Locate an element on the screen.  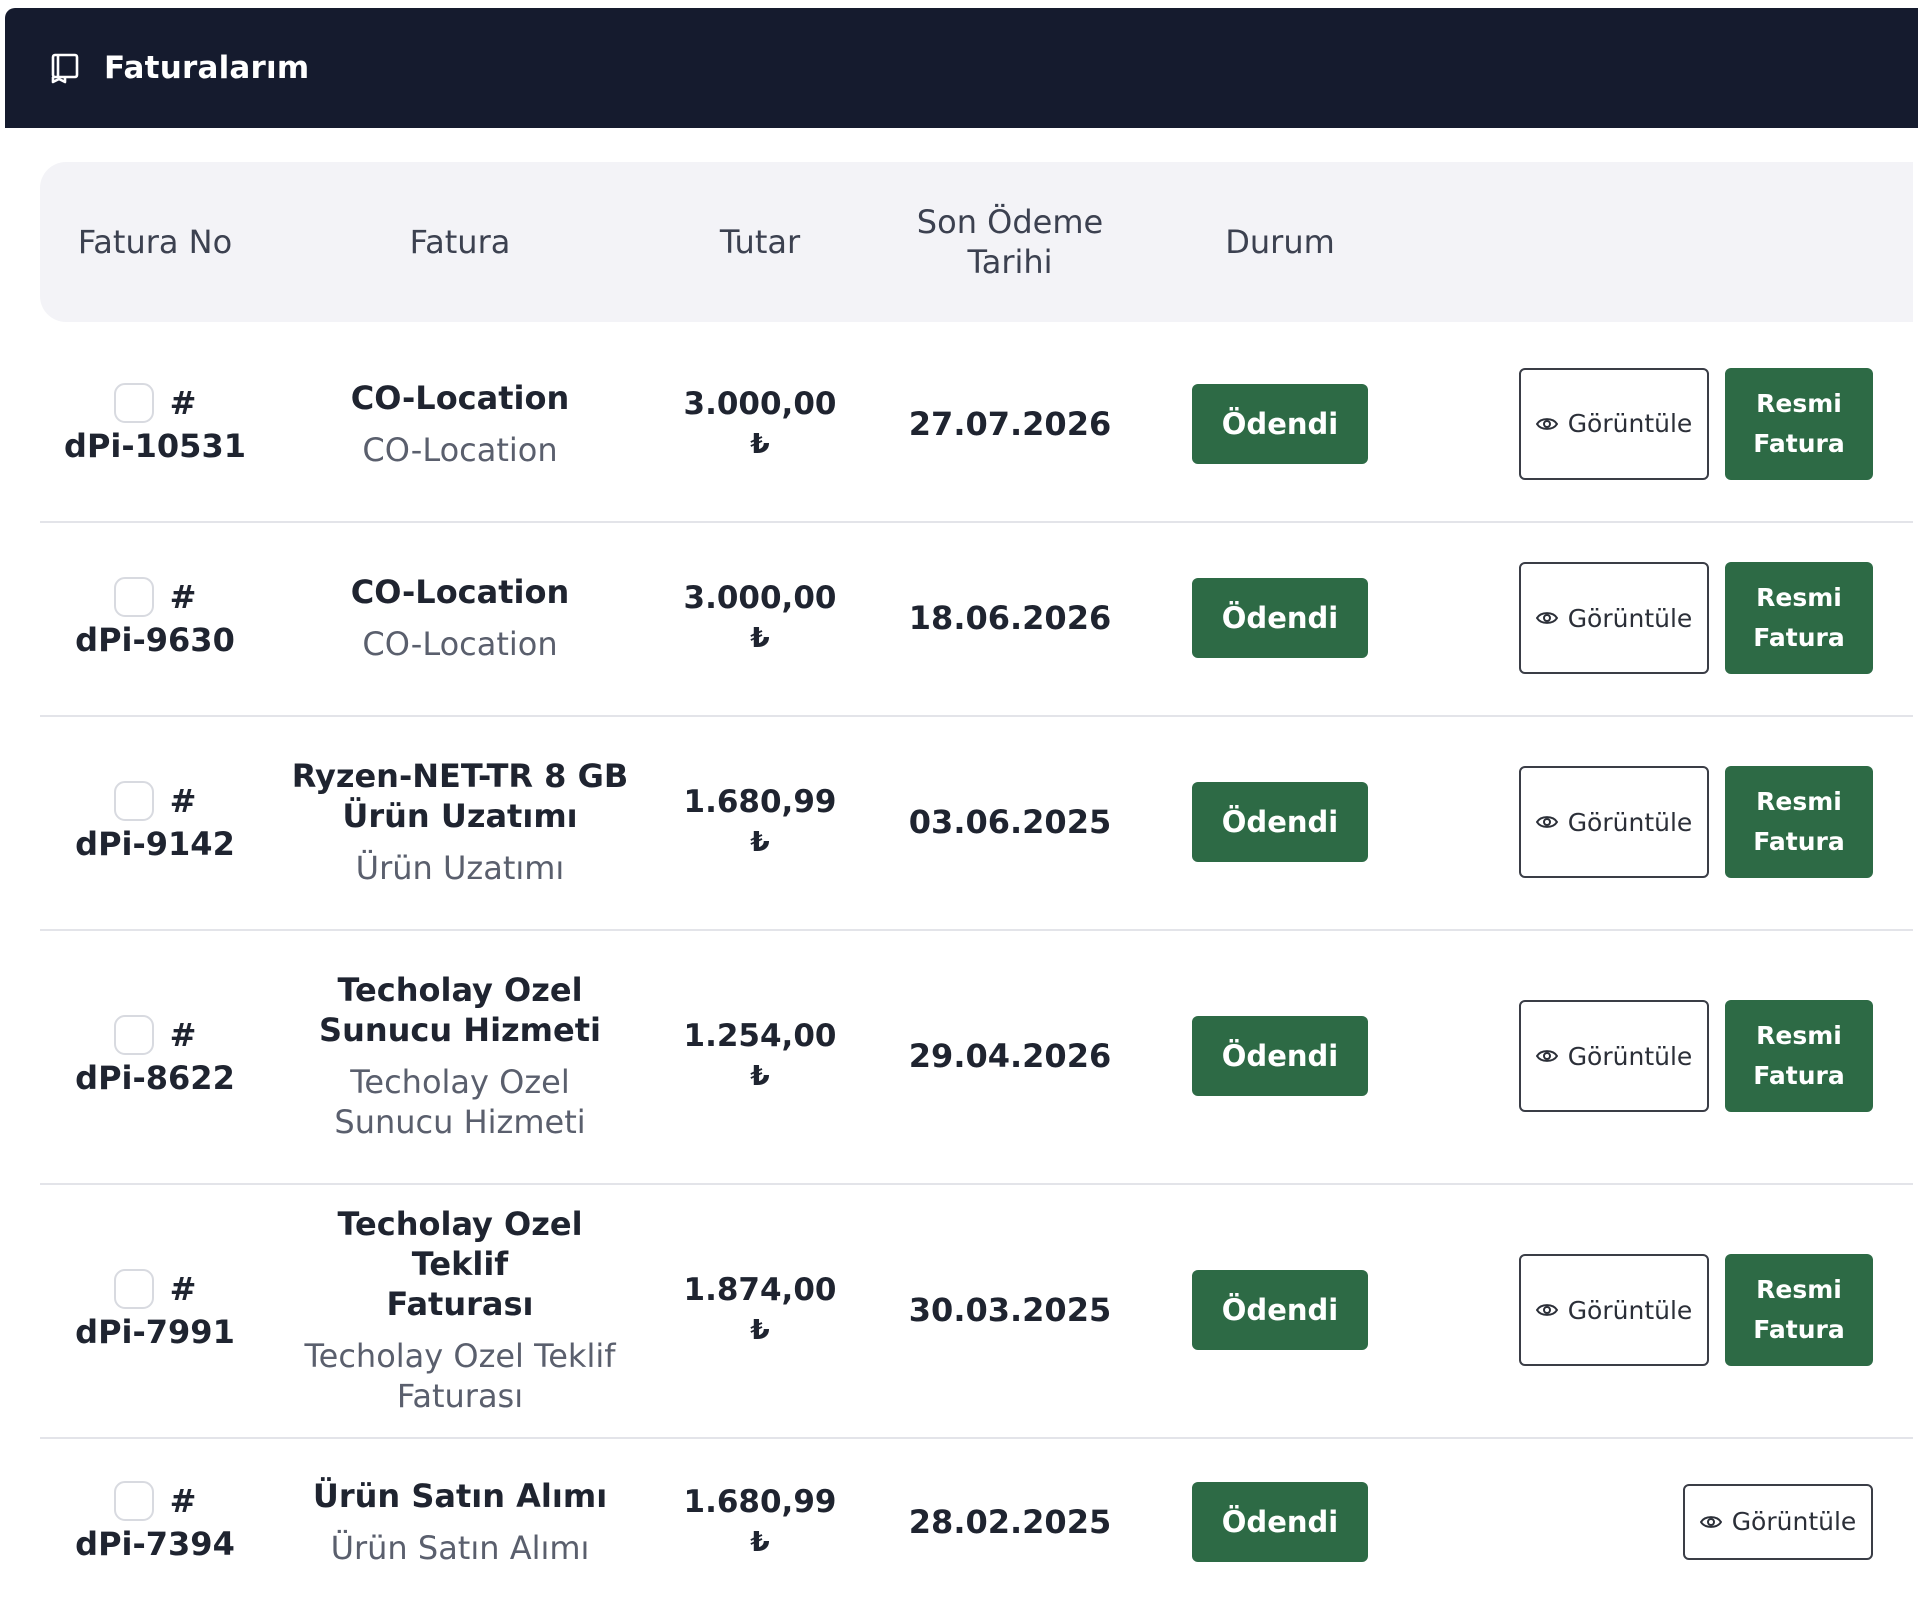
invoice-amount-cell: 1.254,00 ₺ is located at coordinates (760, 1056).